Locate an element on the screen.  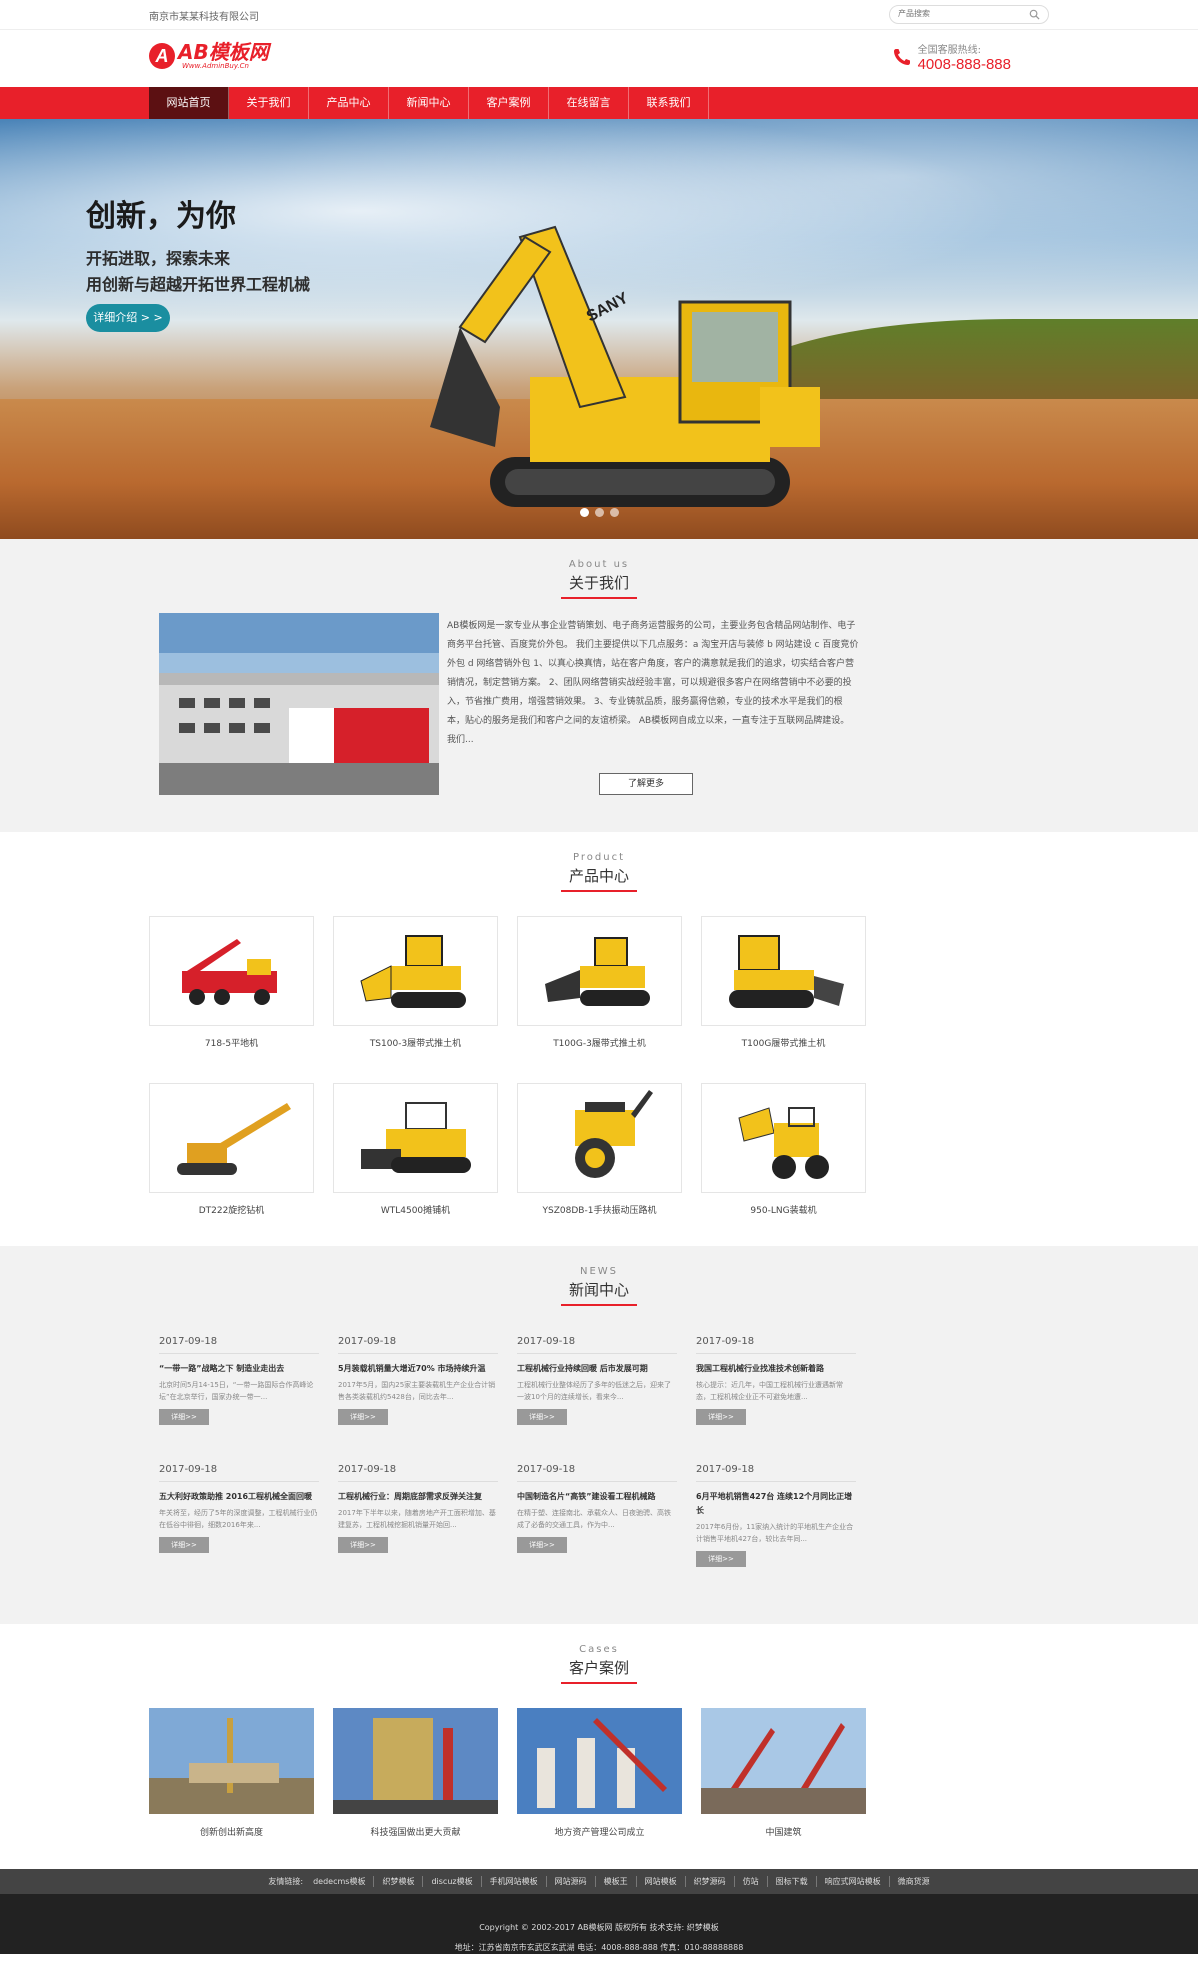
product-card: 950-LNG装载机 is located at coordinates (783, 1154).